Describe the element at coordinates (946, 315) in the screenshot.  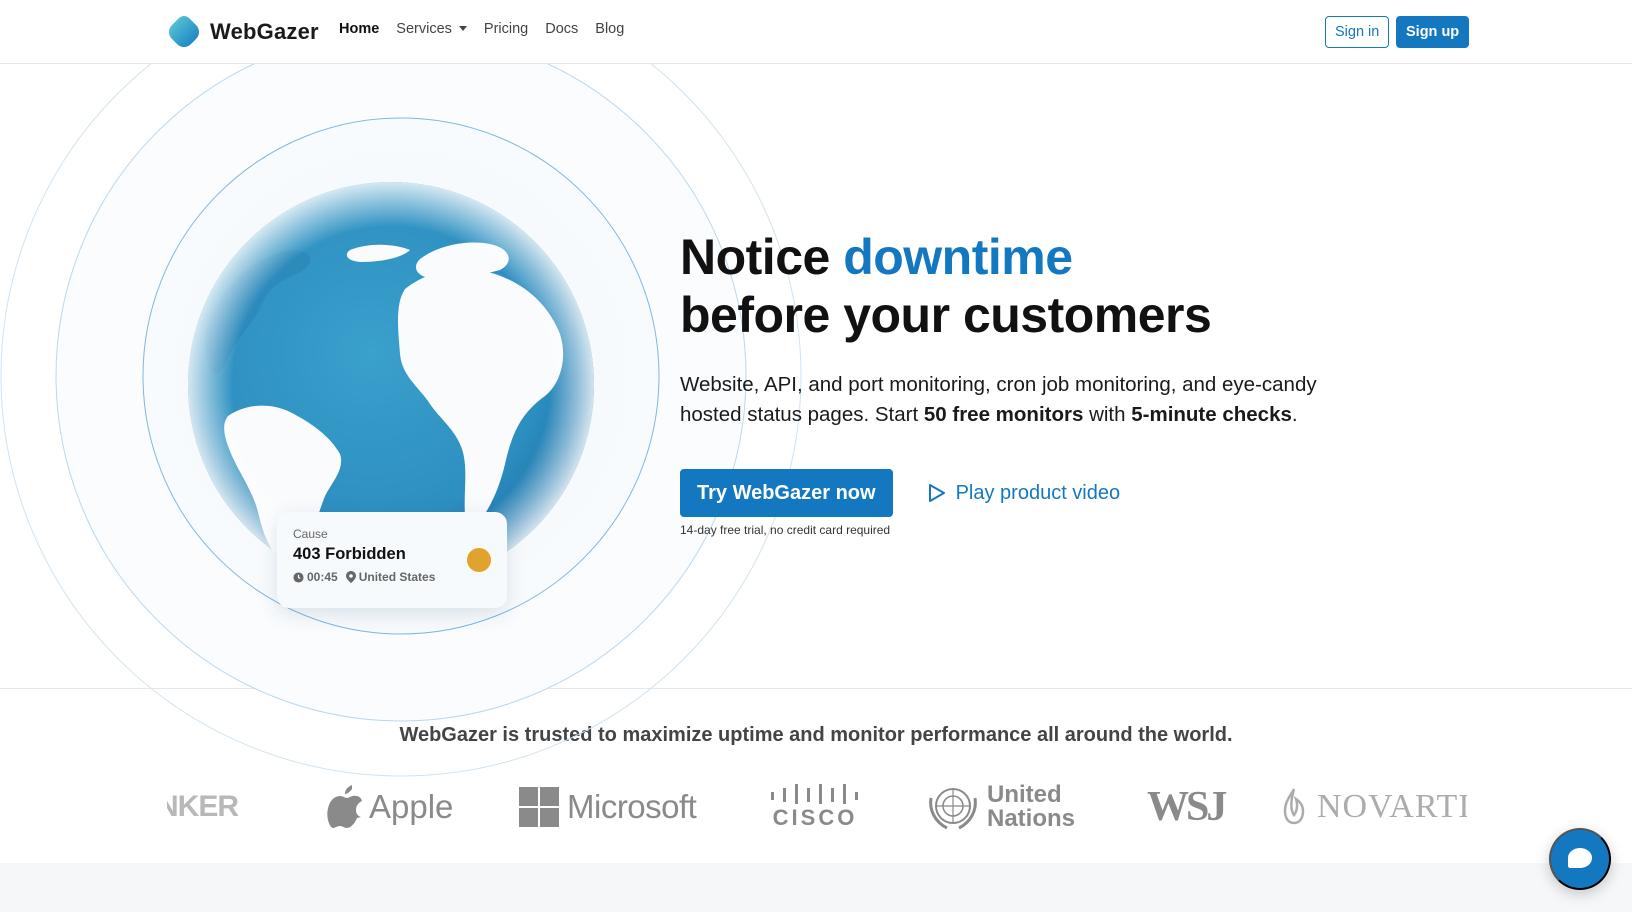
I see `hero-title-part2: before your customers` at that location.